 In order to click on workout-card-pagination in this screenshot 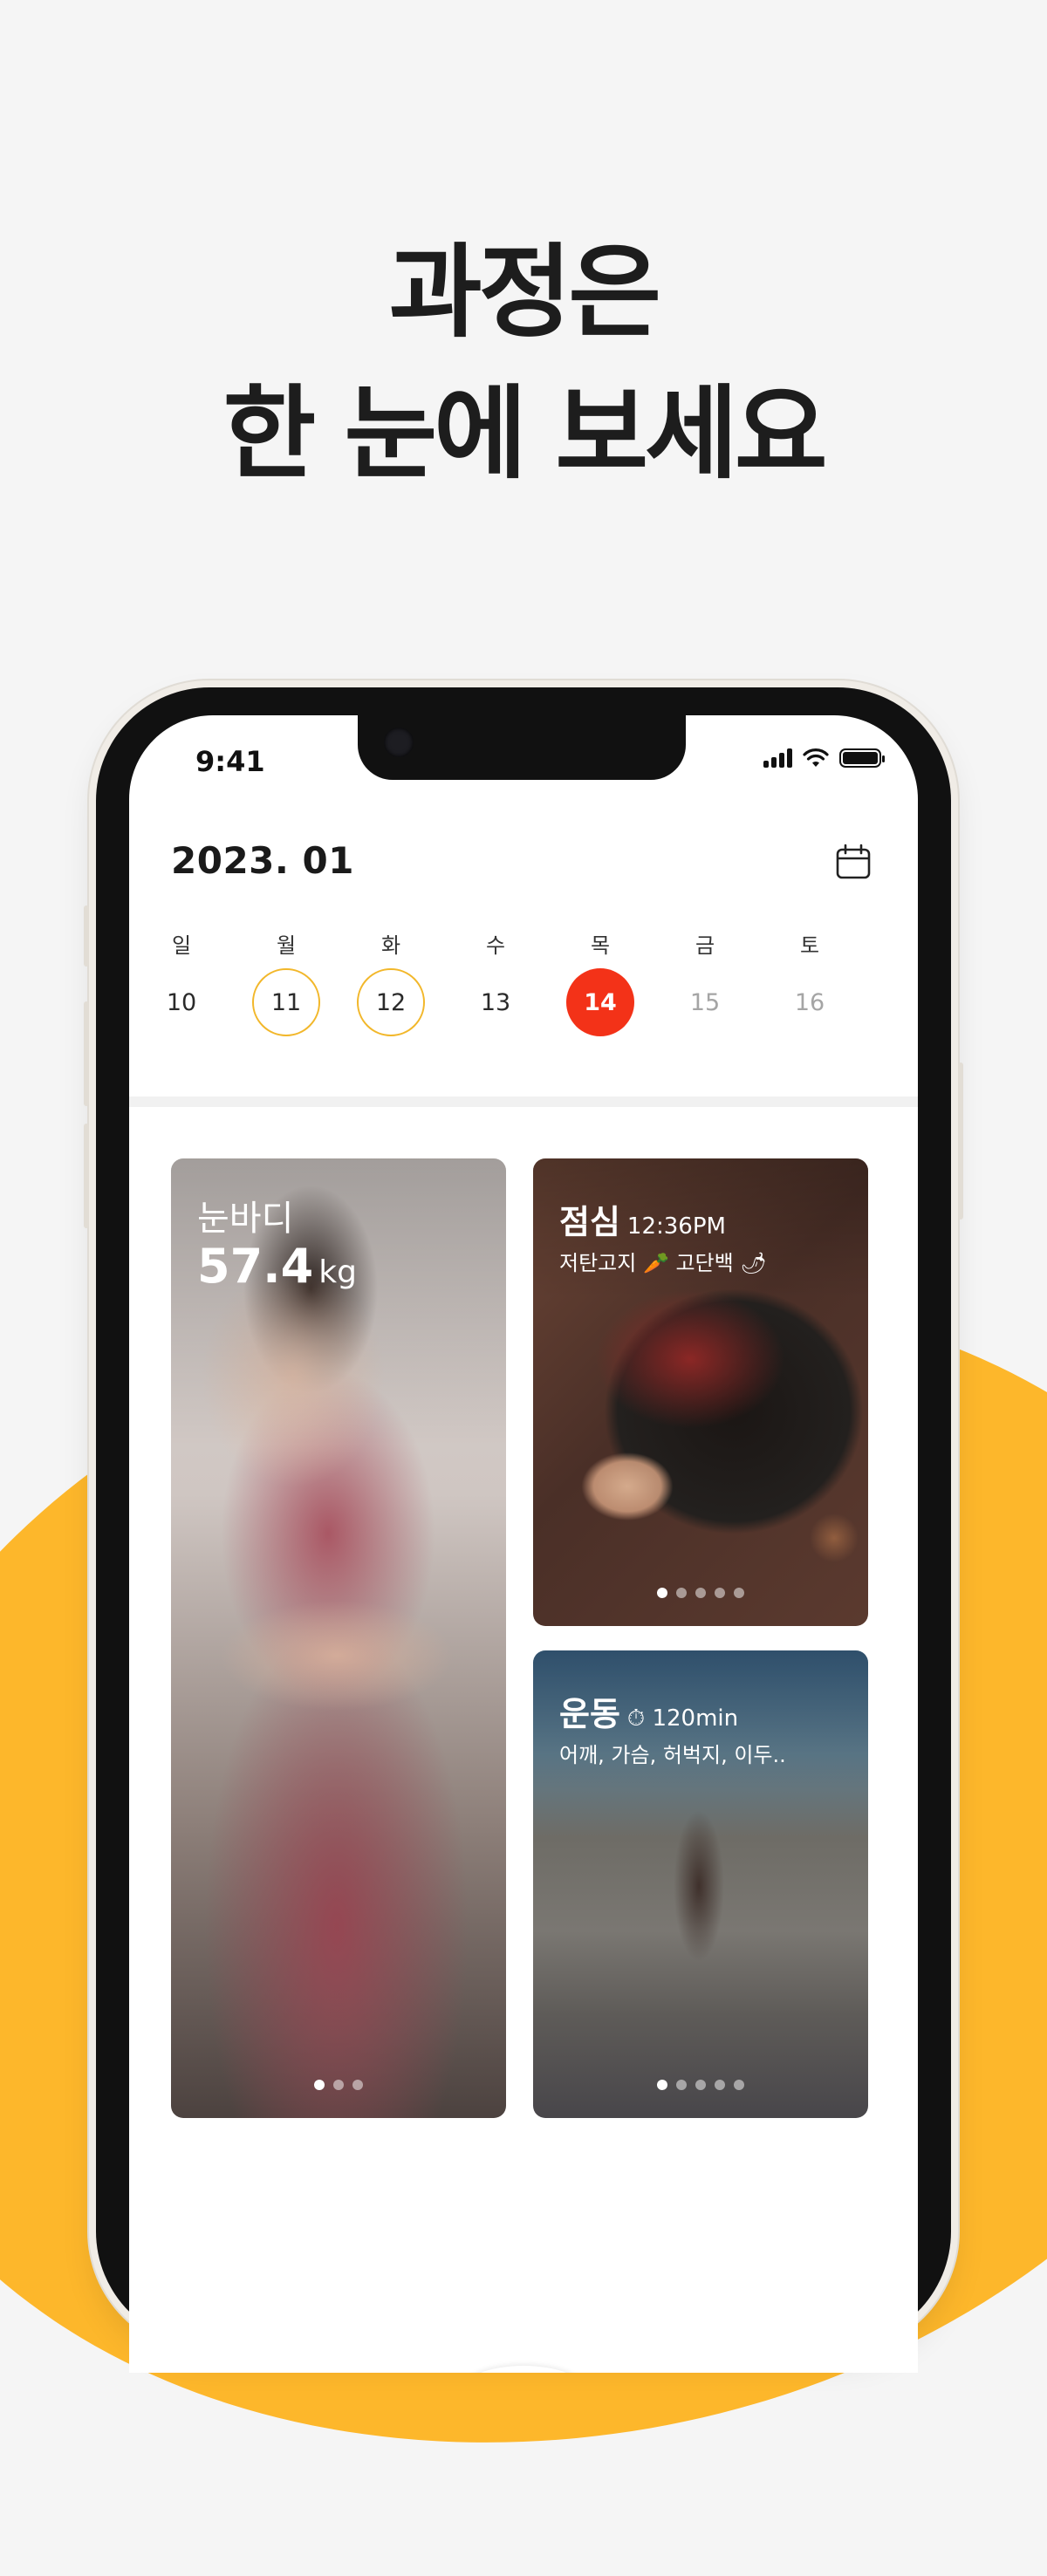, I will do `click(700, 2085)`.